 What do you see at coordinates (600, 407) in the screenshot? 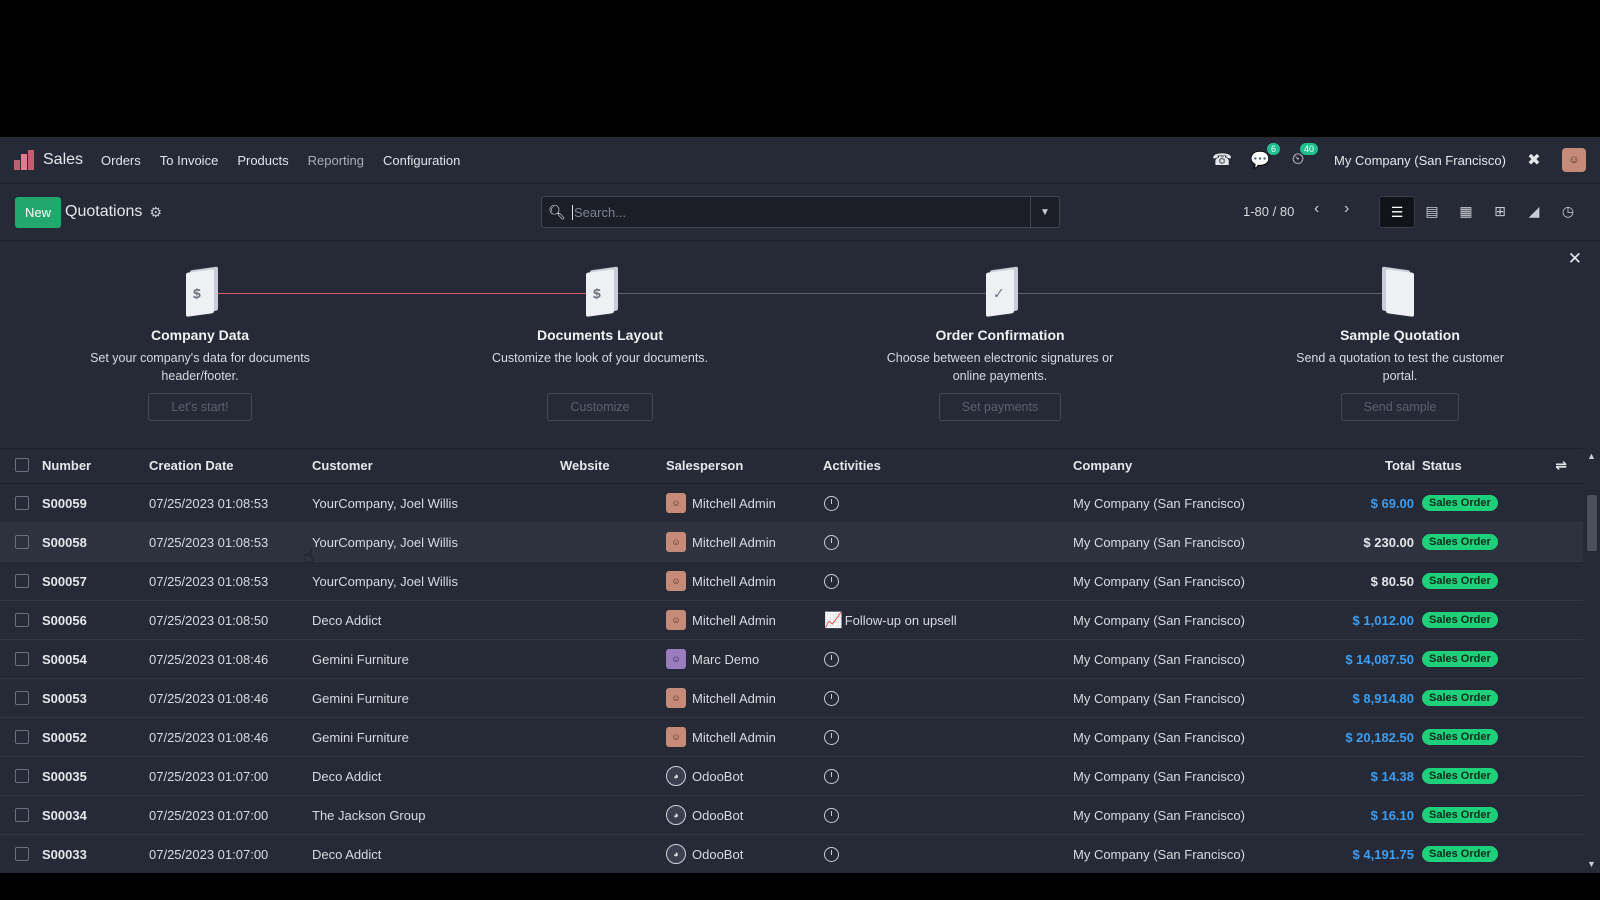
I see `customize-button: Customize` at bounding box center [600, 407].